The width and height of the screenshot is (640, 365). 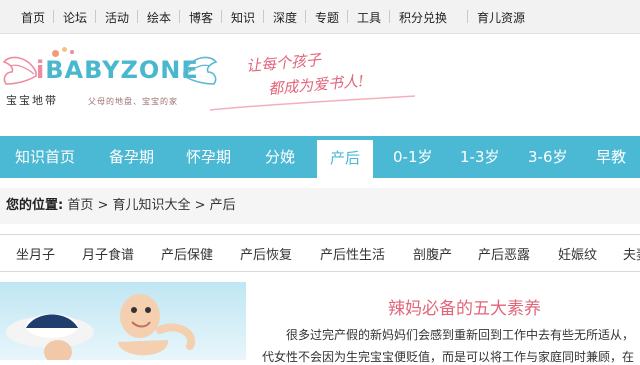 I want to click on nav-childbirth: 分娩, so click(x=280, y=157).